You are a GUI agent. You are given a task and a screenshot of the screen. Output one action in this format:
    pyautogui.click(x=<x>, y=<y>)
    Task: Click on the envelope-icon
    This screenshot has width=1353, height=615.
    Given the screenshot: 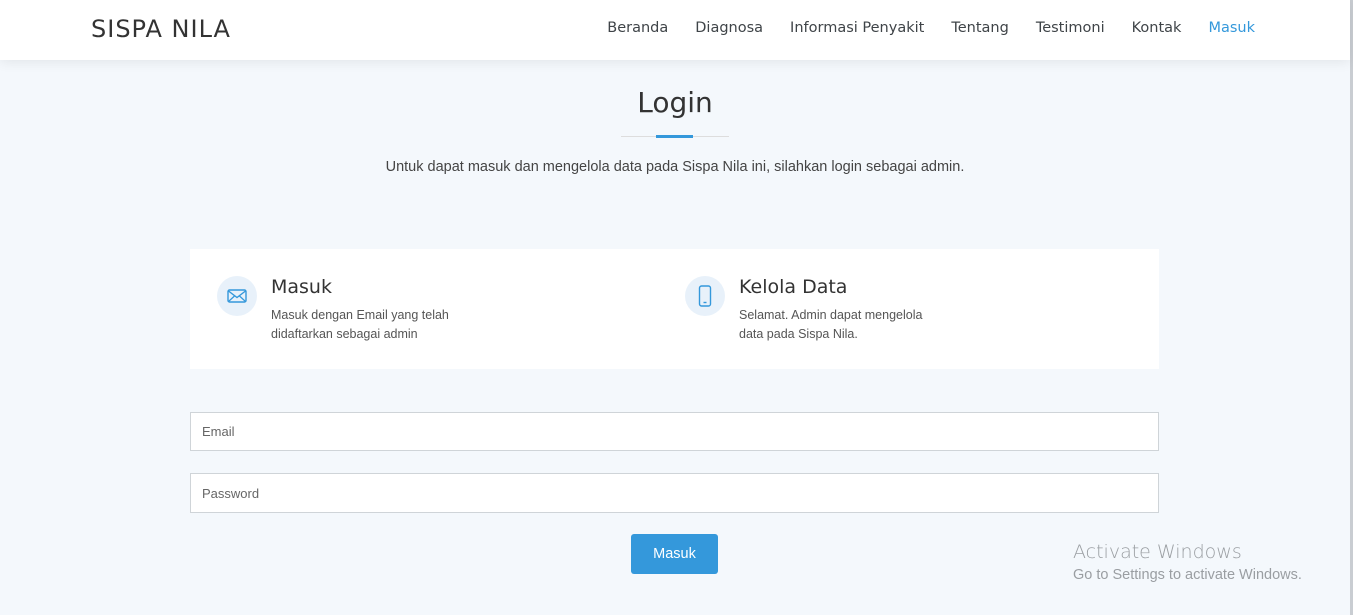 What is the action you would take?
    pyautogui.click(x=237, y=296)
    